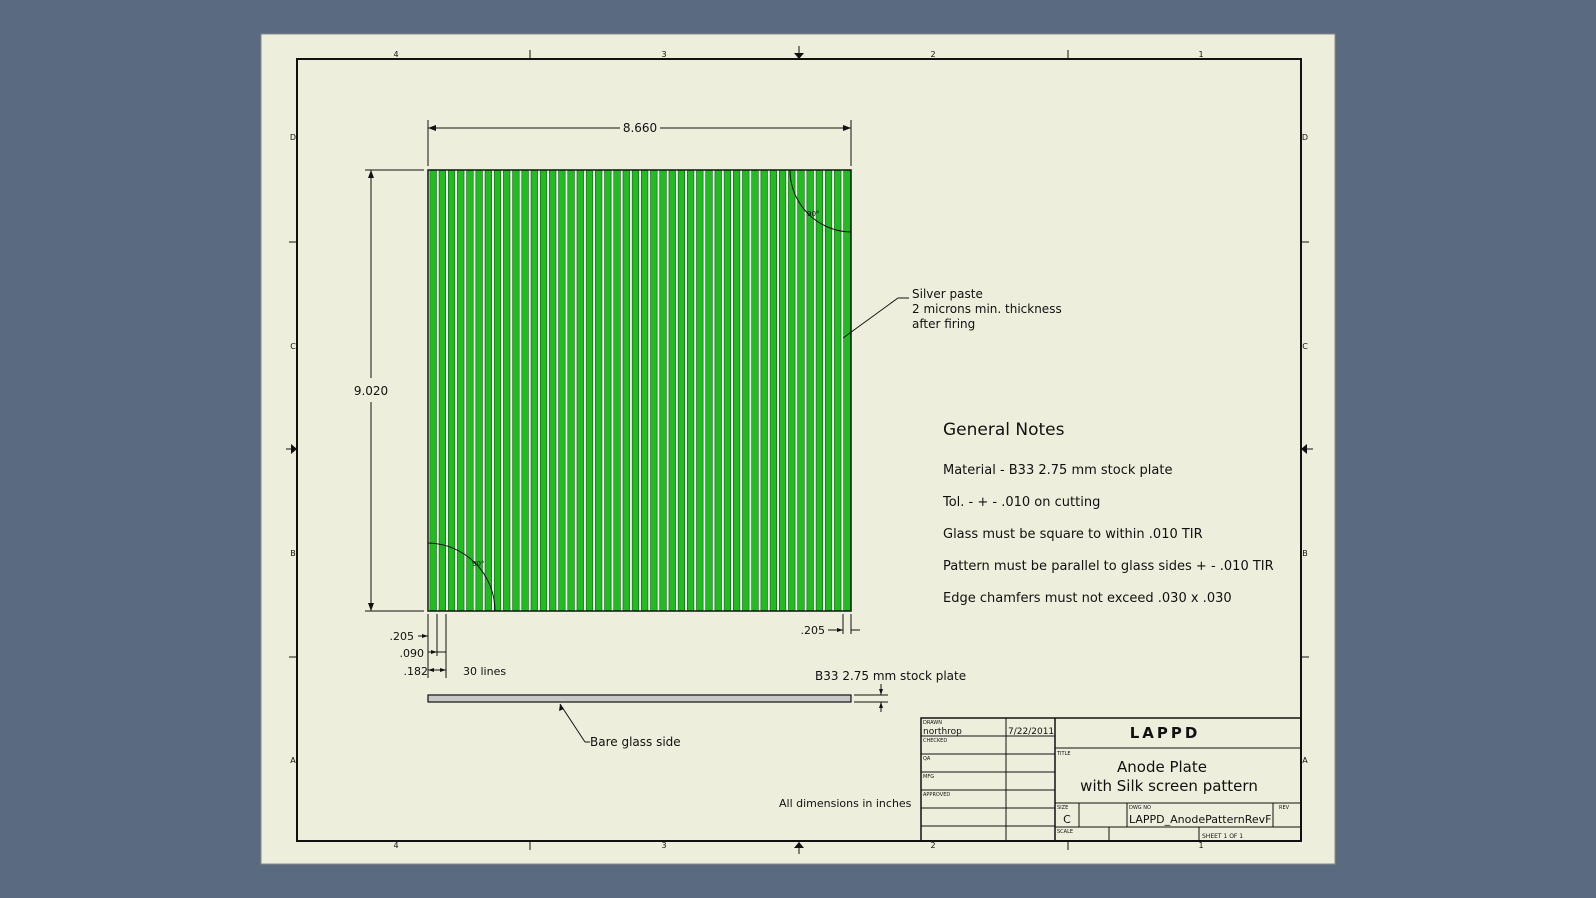 This screenshot has width=1596, height=898. I want to click on stock-plate-callout: B33 2.75 mm stock plate, so click(890, 676).